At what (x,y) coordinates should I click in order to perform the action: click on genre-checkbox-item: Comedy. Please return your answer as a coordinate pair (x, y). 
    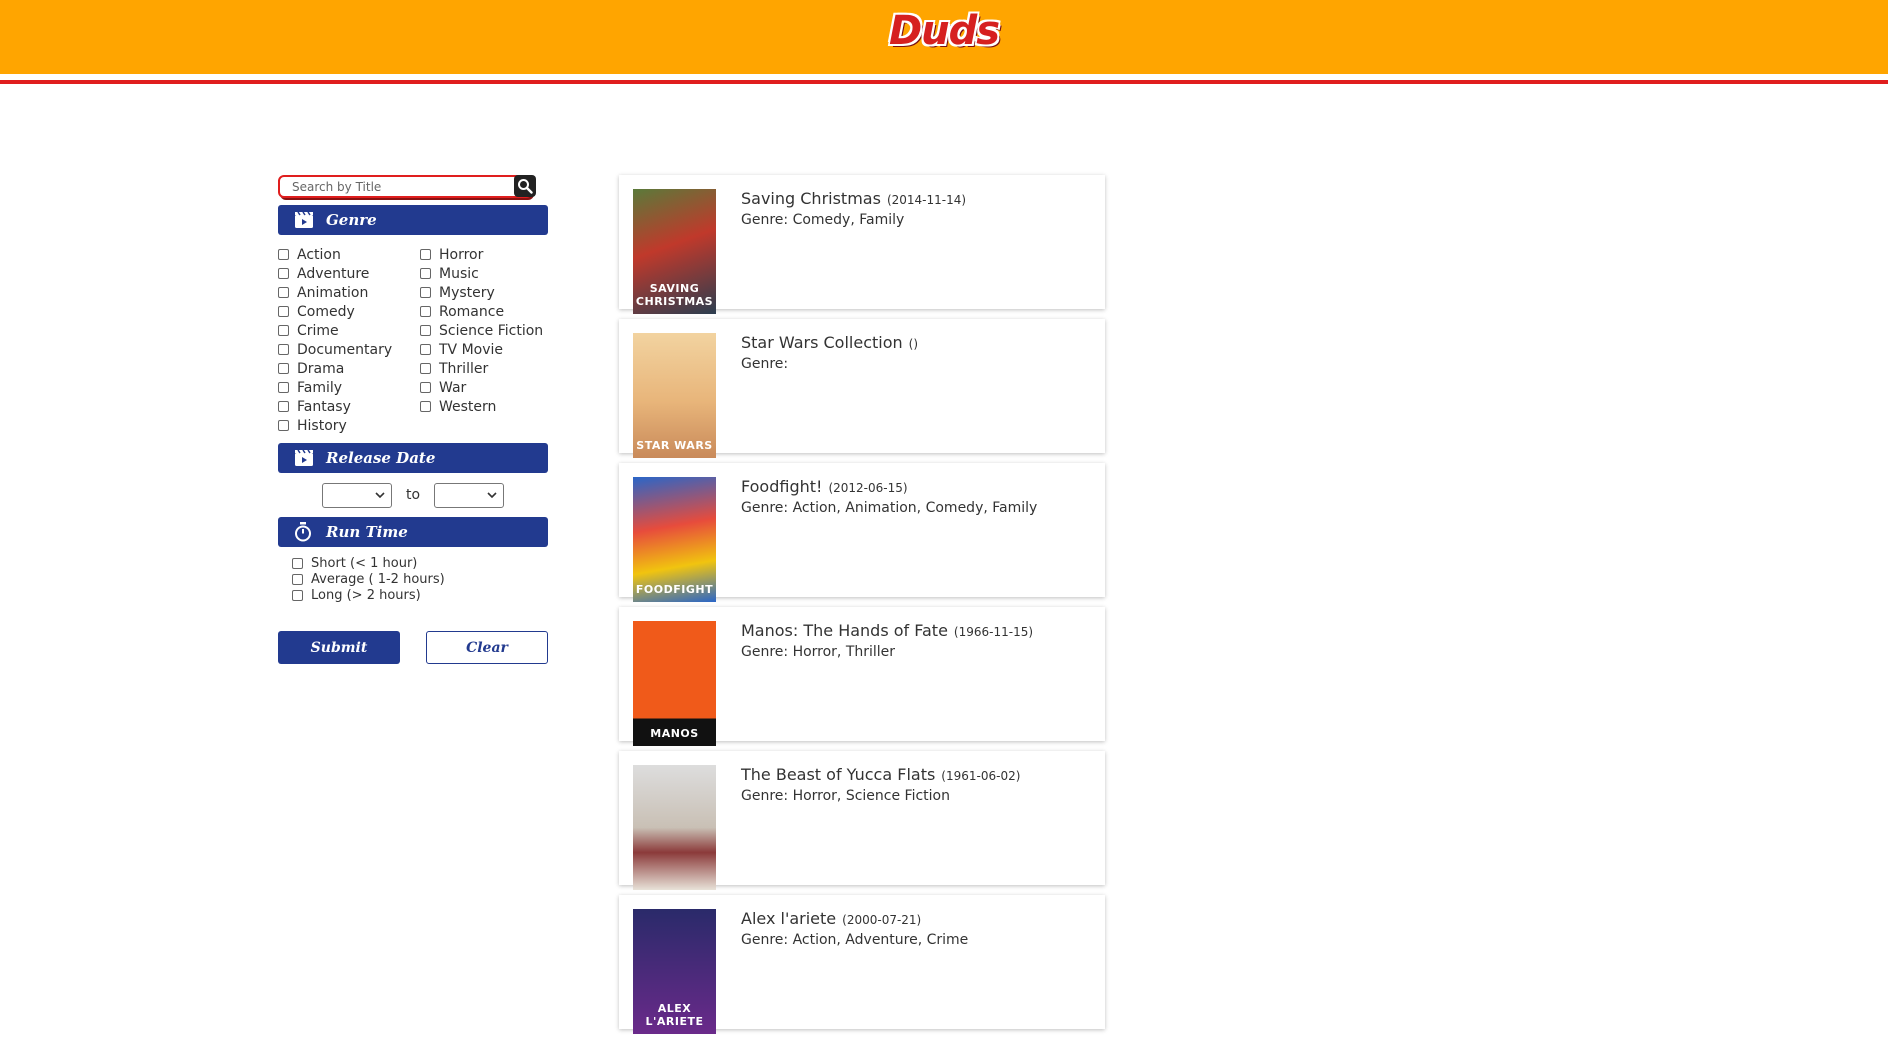
    Looking at the image, I should click on (349, 311).